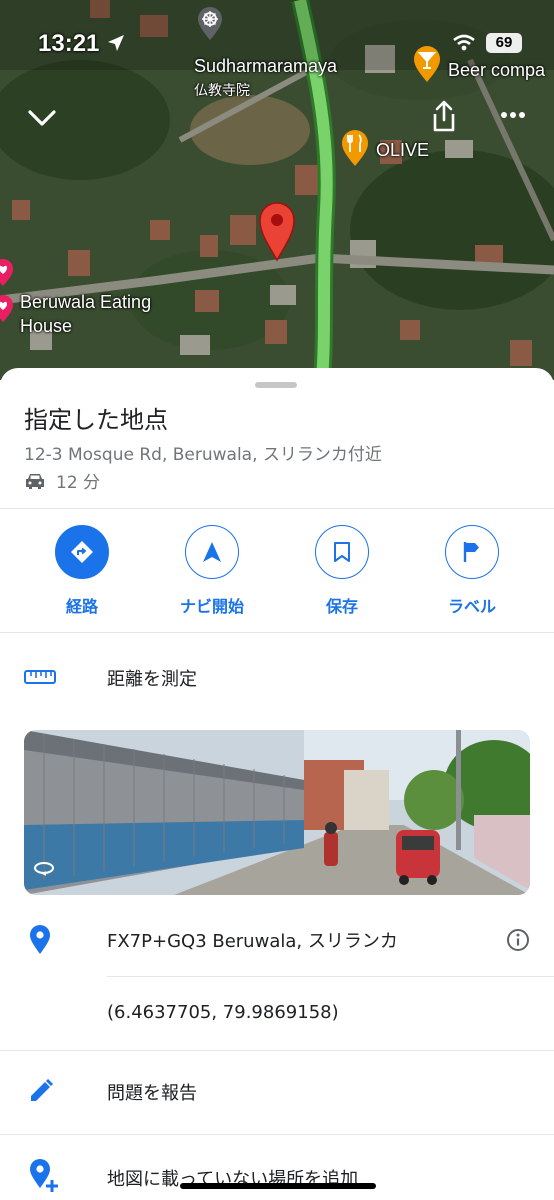  Describe the element at coordinates (211, 606) in the screenshot. I see `navigation-label: ナビ開始` at that location.